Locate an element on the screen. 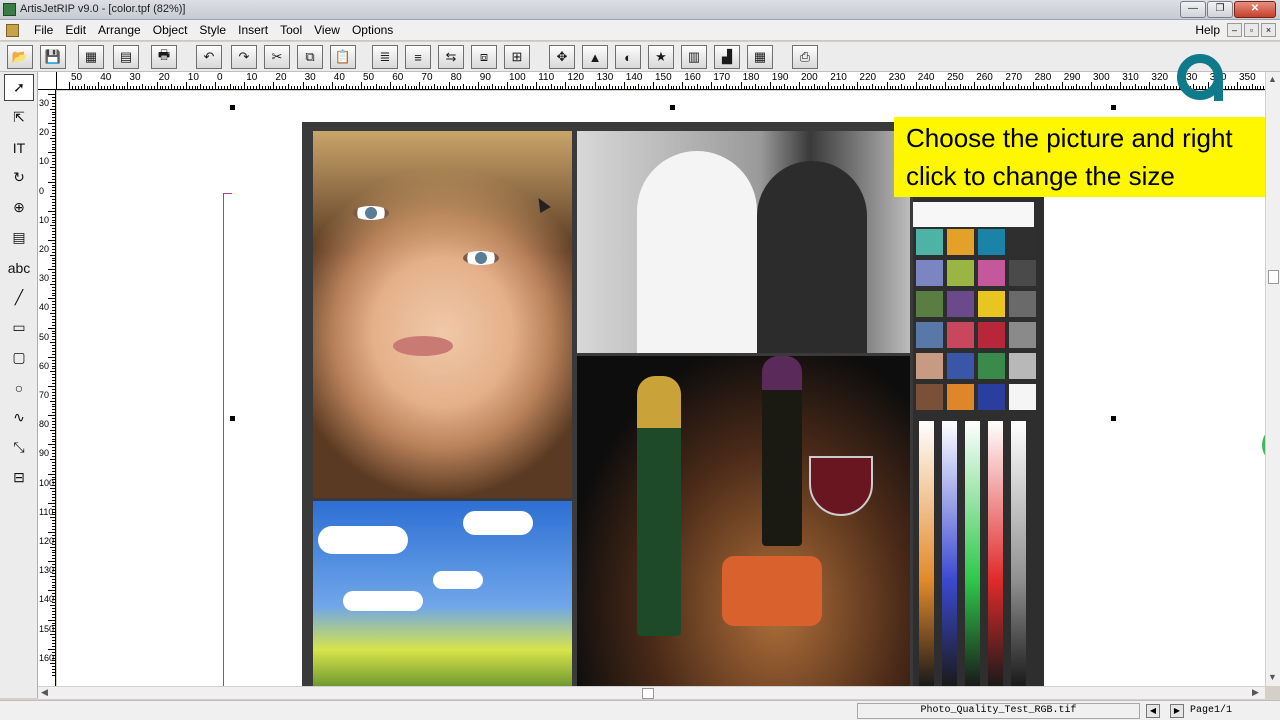 This screenshot has width=1280, height=720. node-edit-icon: ⇱ is located at coordinates (19, 117).